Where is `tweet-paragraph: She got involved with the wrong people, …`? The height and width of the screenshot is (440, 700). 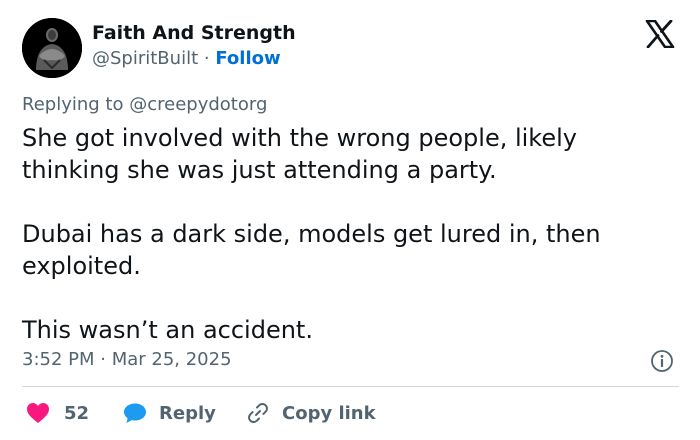 tweet-paragraph: She got involved with the wrong people, … is located at coordinates (299, 154).